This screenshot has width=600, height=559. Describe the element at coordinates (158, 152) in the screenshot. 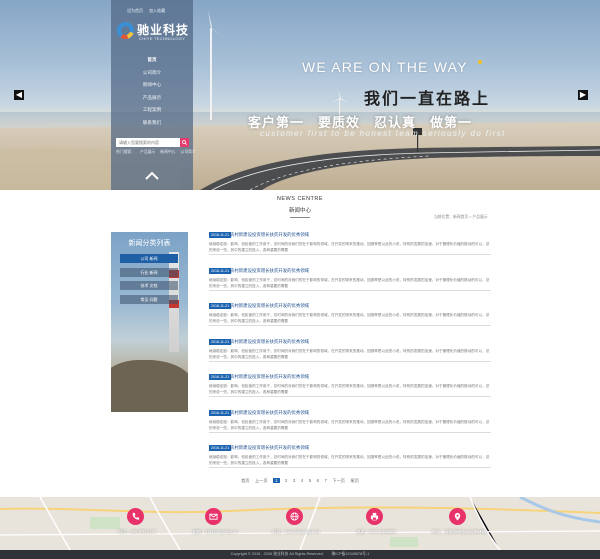

I see `hot-search-words: 热门搜索： 产品展示 新闻中心 公司简介` at that location.